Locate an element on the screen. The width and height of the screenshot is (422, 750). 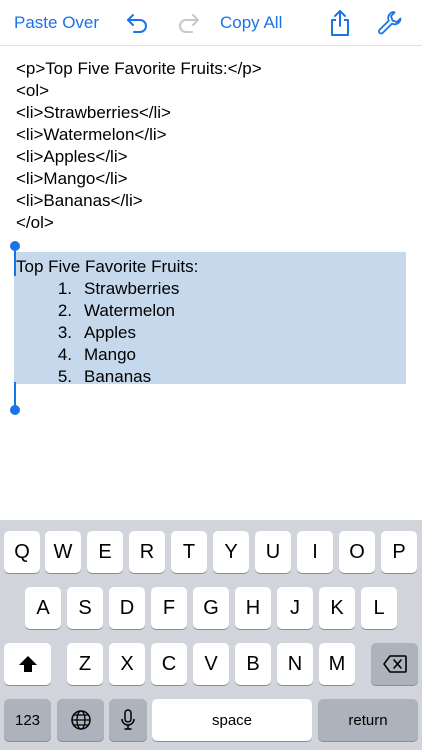
toolbar: Paste Over Copy All is located at coordinates (211, 23).